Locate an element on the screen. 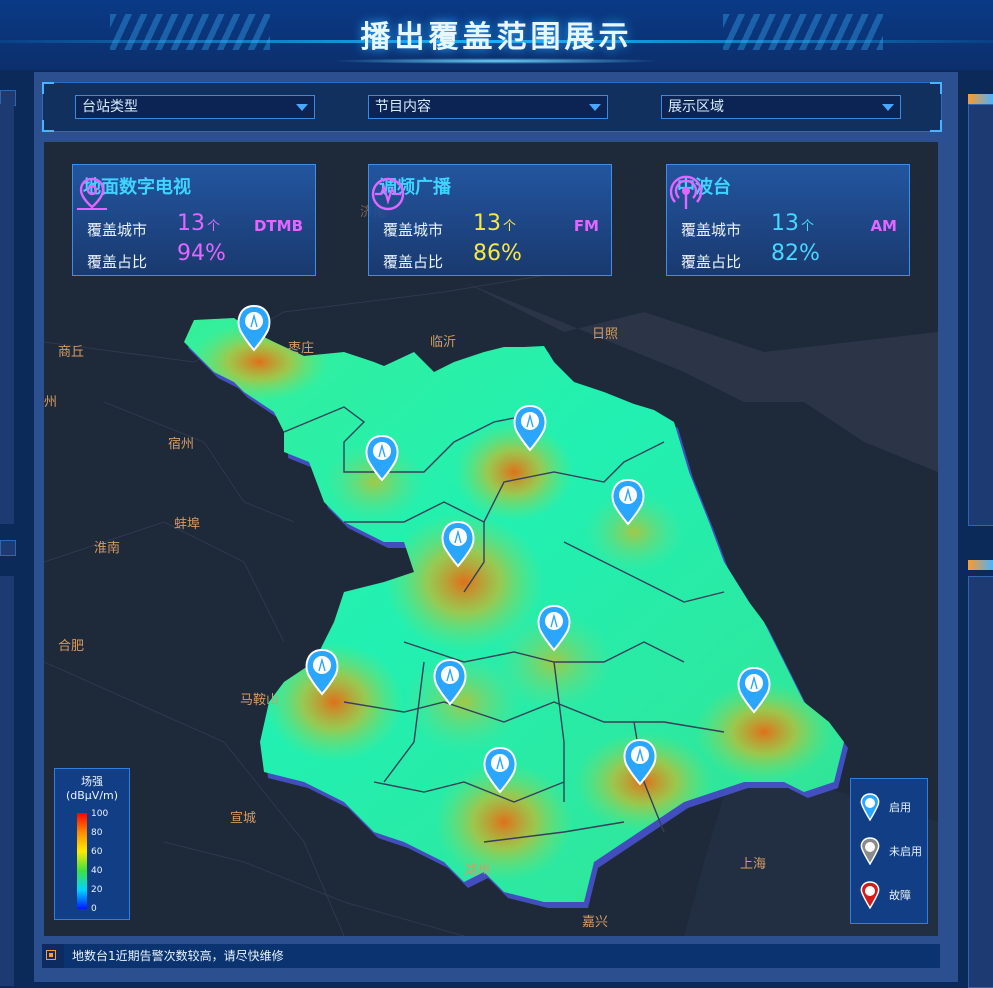 The image size is (993, 988). header-glow is located at coordinates (496, 61).